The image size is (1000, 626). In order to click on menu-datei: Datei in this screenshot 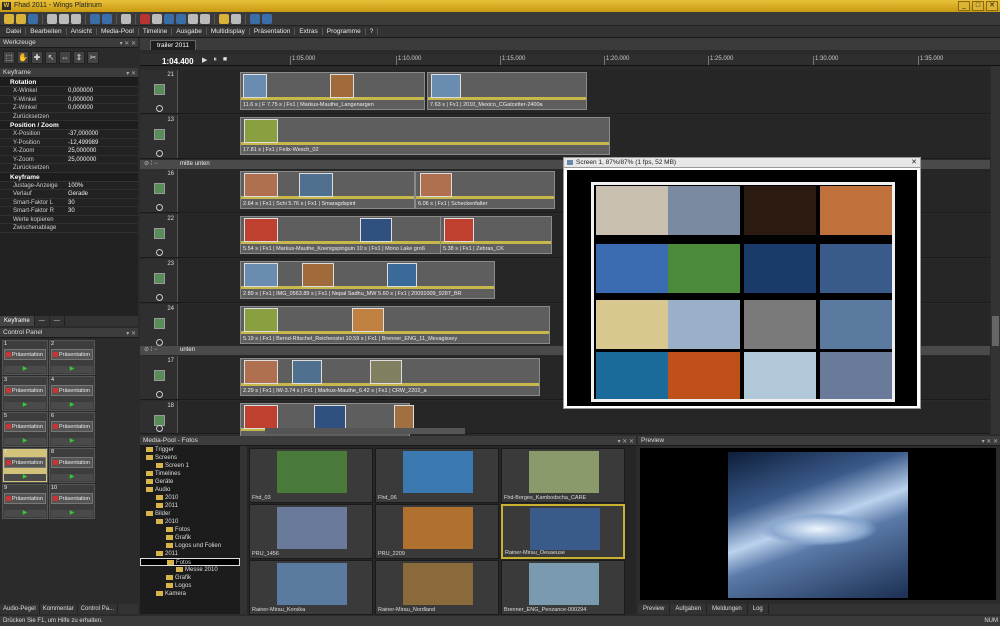, I will do `click(14, 31)`.